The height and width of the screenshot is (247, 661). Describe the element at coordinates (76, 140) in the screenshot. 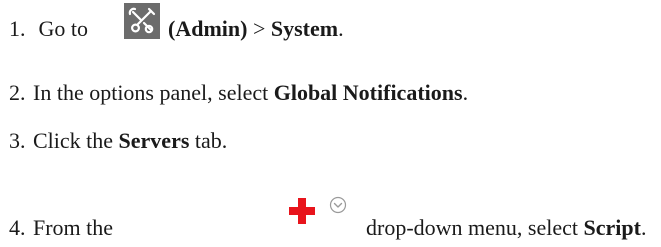

I see `step-text: Click the` at that location.